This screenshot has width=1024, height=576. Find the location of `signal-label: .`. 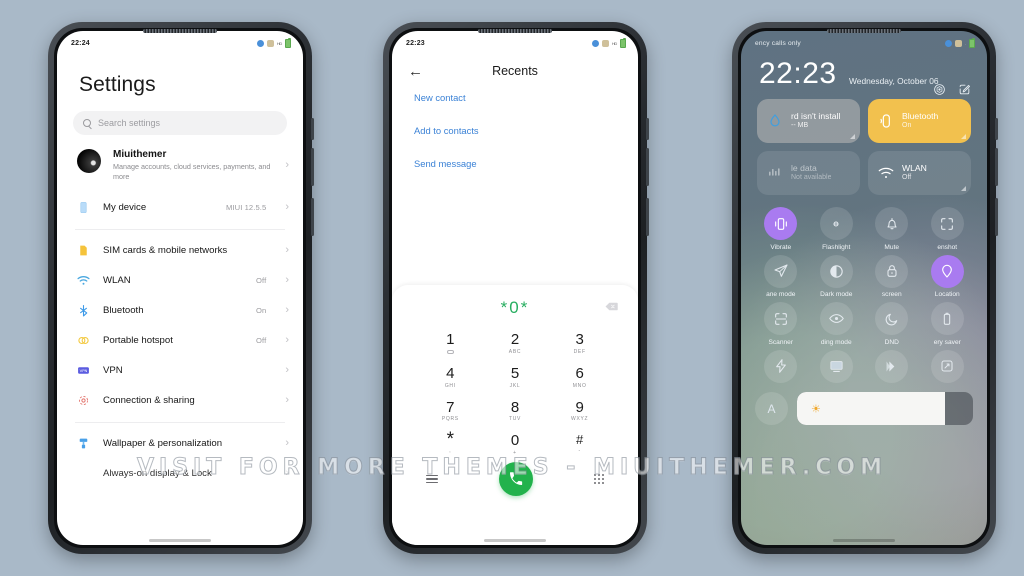

signal-label: . is located at coordinates (965, 43).